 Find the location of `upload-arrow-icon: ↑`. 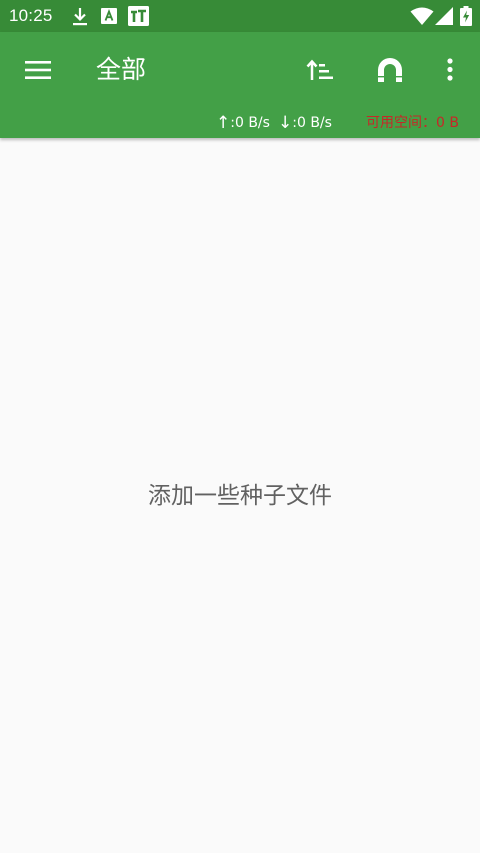

upload-arrow-icon: ↑ is located at coordinates (223, 123).